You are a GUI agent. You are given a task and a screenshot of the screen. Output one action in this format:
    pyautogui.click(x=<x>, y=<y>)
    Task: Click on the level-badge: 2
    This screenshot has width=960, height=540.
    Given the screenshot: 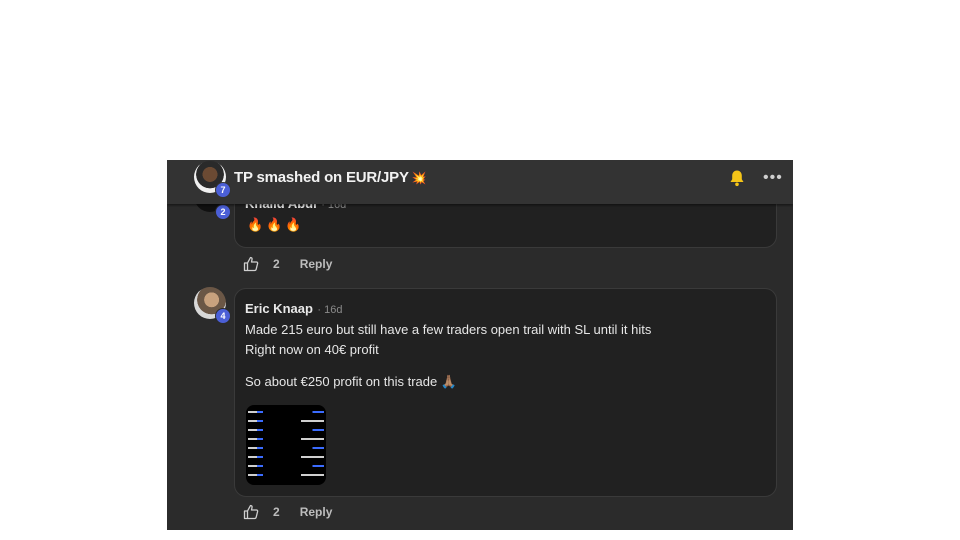 What is the action you would take?
    pyautogui.click(x=223, y=212)
    